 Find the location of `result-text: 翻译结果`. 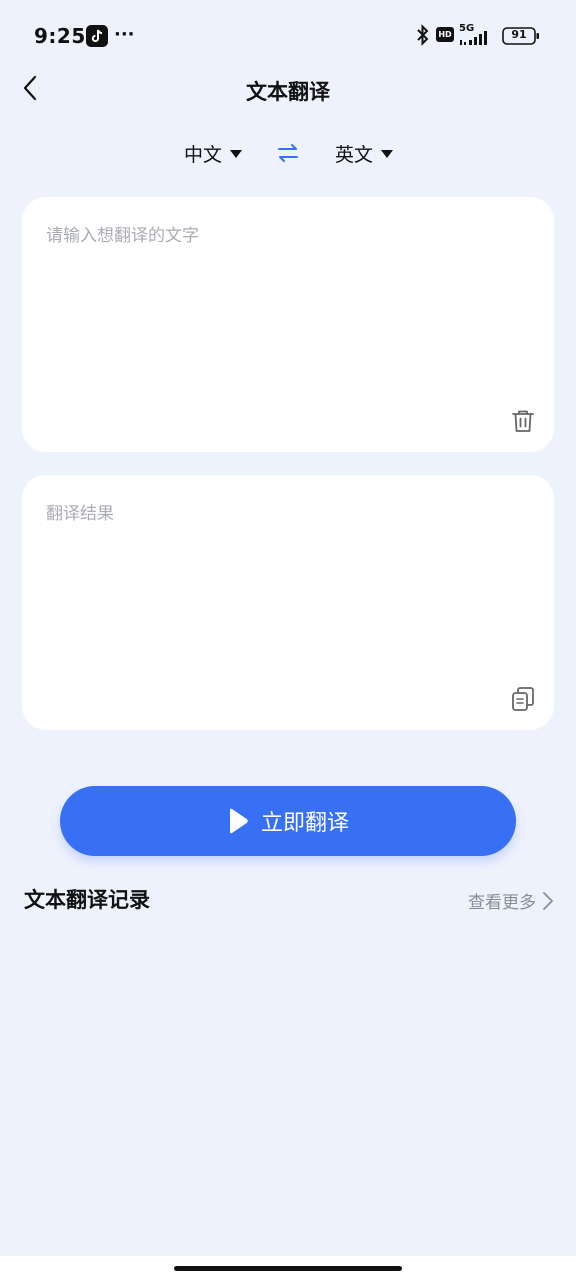

result-text: 翻译结果 is located at coordinates (80, 514).